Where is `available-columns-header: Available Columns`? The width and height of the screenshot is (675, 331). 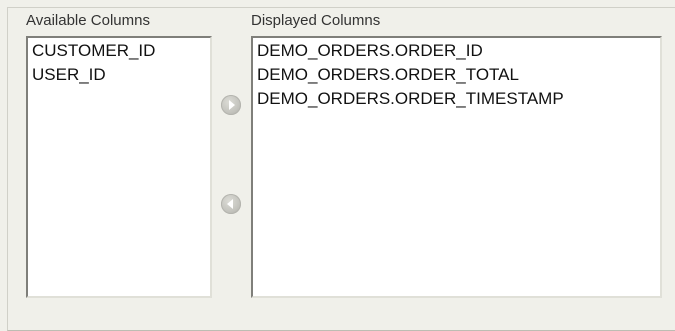
available-columns-header: Available Columns is located at coordinates (88, 20).